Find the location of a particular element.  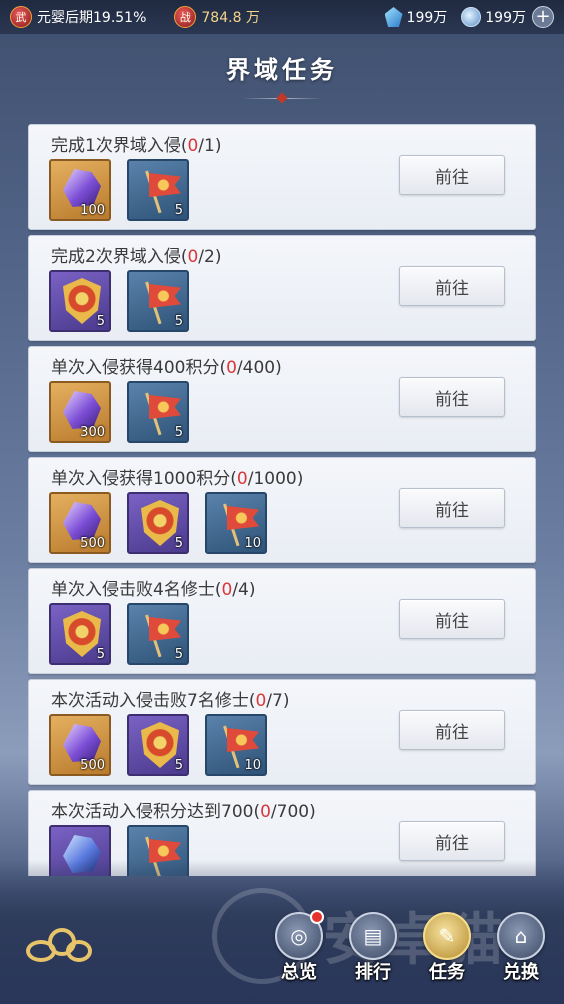

task-title-text: 单次入侵击败4名修士( is located at coordinates (136, 590).